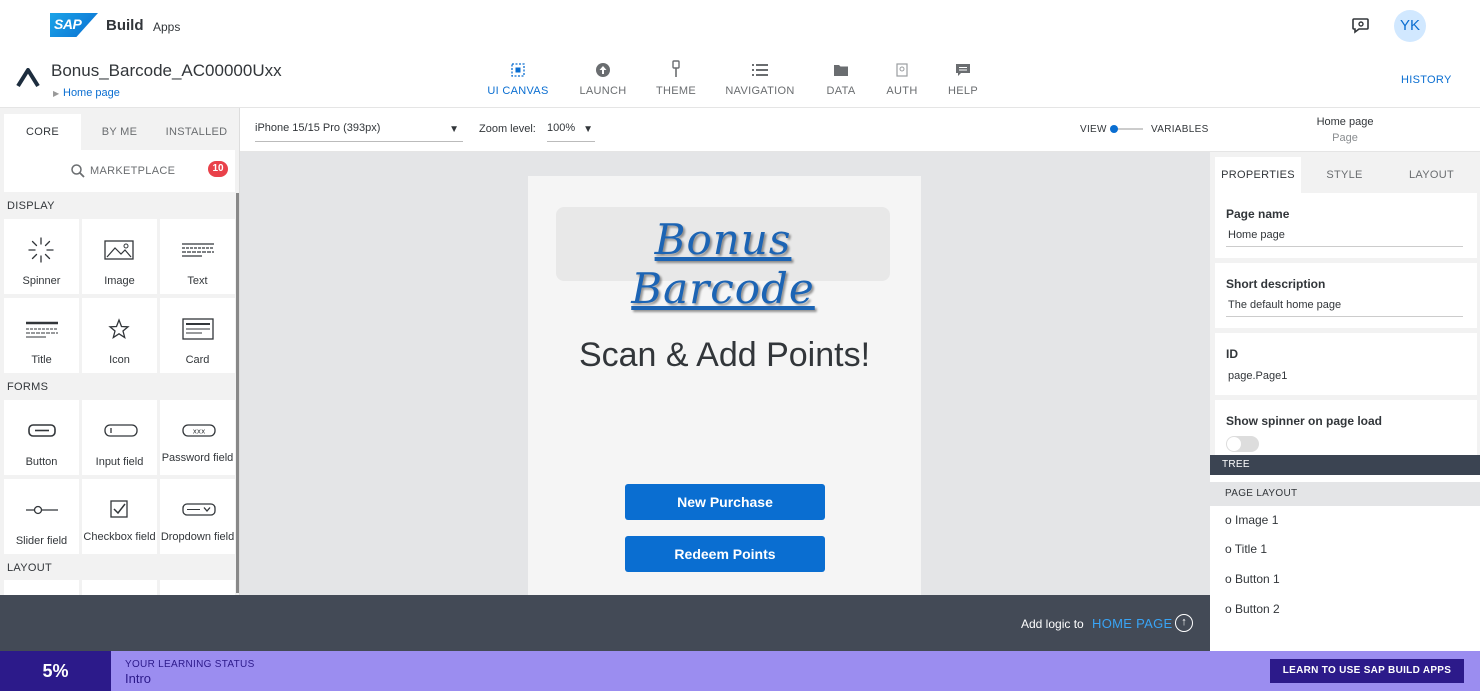 Image resolution: width=1480 pixels, height=691 pixels. I want to click on component-button: Button, so click(41, 437).